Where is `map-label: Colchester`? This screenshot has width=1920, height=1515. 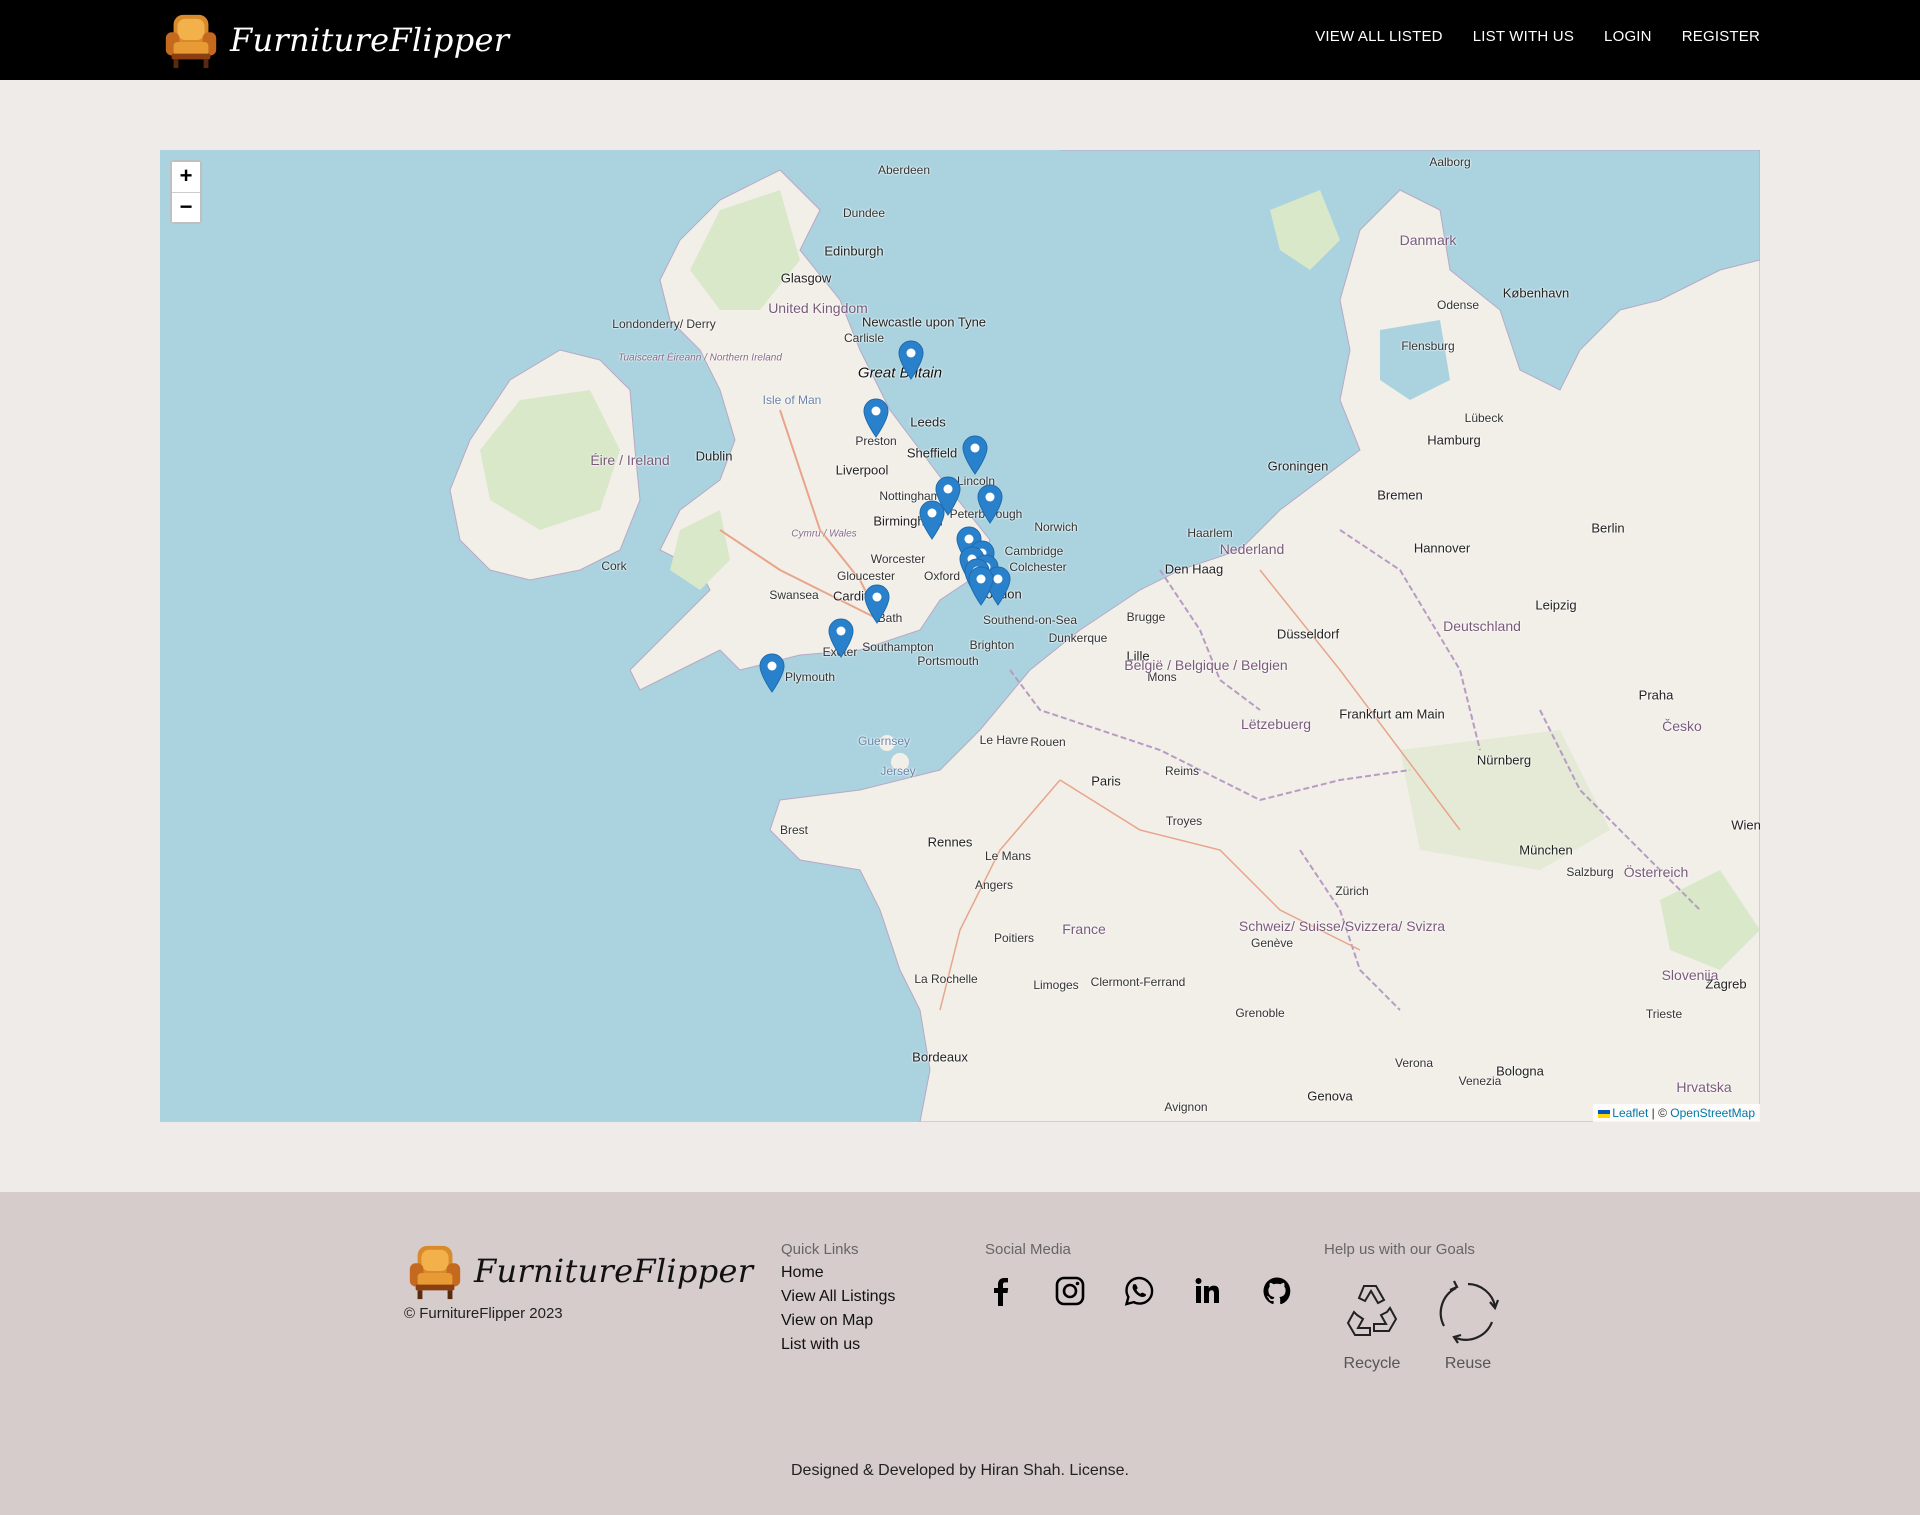 map-label: Colchester is located at coordinates (1038, 567).